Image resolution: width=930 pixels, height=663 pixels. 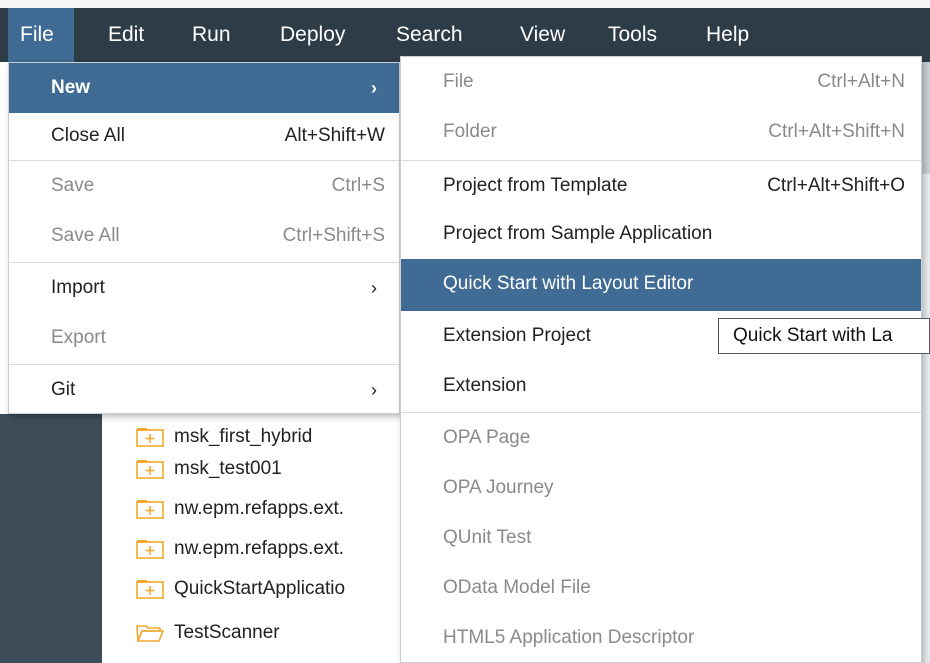 I want to click on submenu-item-opa-journey: OPA Journey, so click(x=661, y=488).